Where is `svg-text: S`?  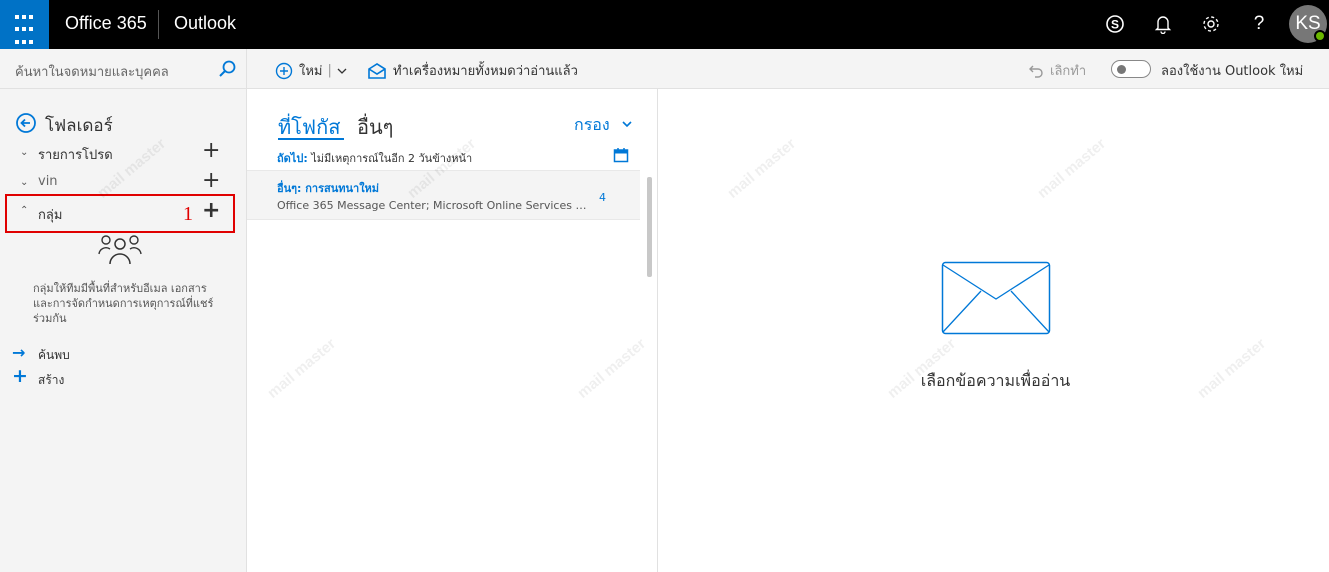 svg-text: S is located at coordinates (1115, 25).